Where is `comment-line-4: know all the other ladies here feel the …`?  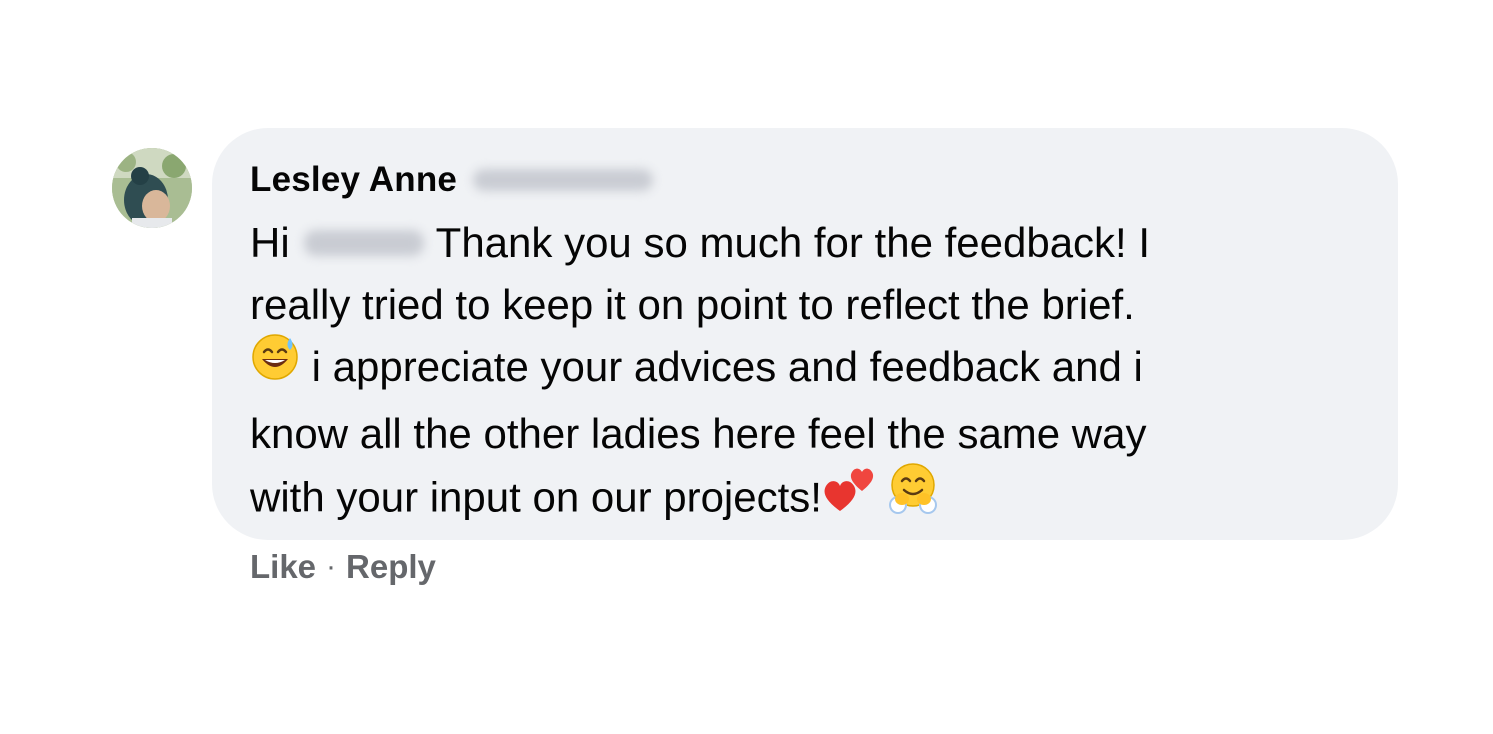 comment-line-4: know all the other ladies here feel the … is located at coordinates (698, 434).